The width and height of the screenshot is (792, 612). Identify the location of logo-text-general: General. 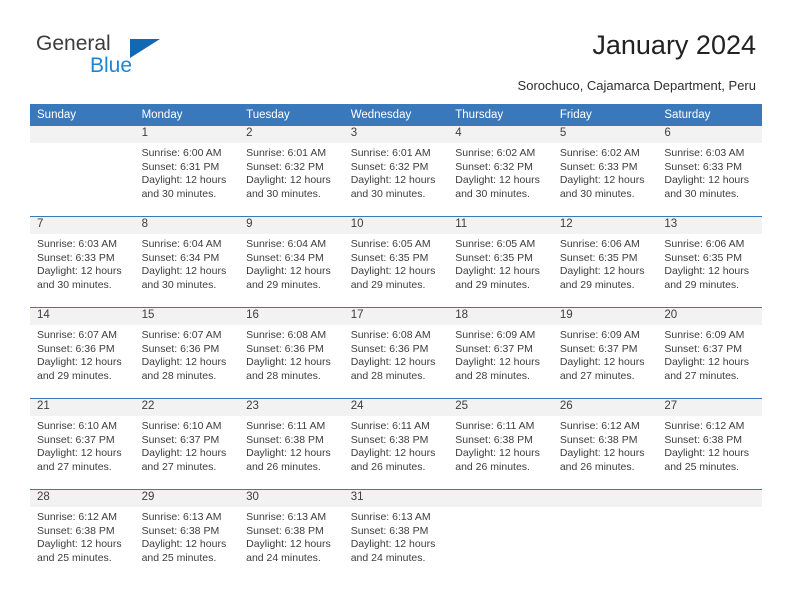
(73, 43).